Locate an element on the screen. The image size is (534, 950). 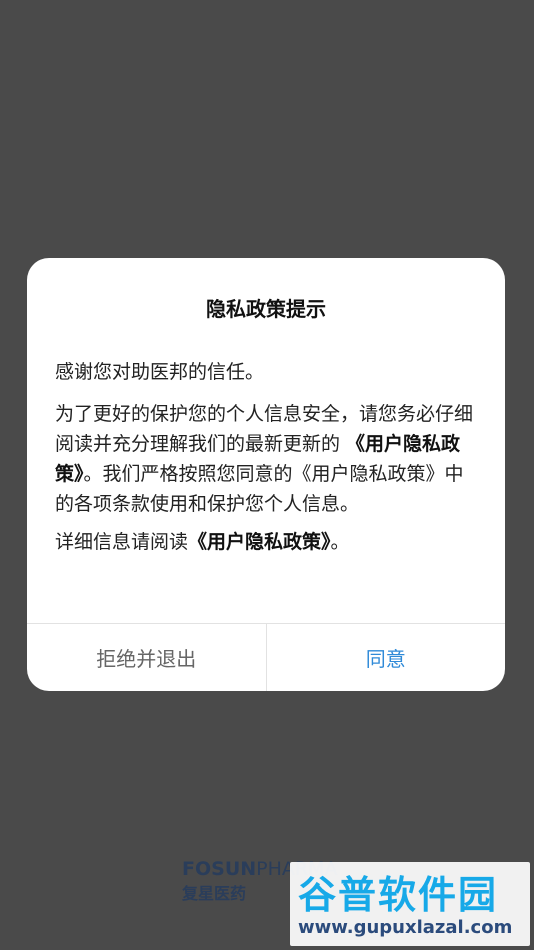
details-text-part2: 。 is located at coordinates (340, 542).